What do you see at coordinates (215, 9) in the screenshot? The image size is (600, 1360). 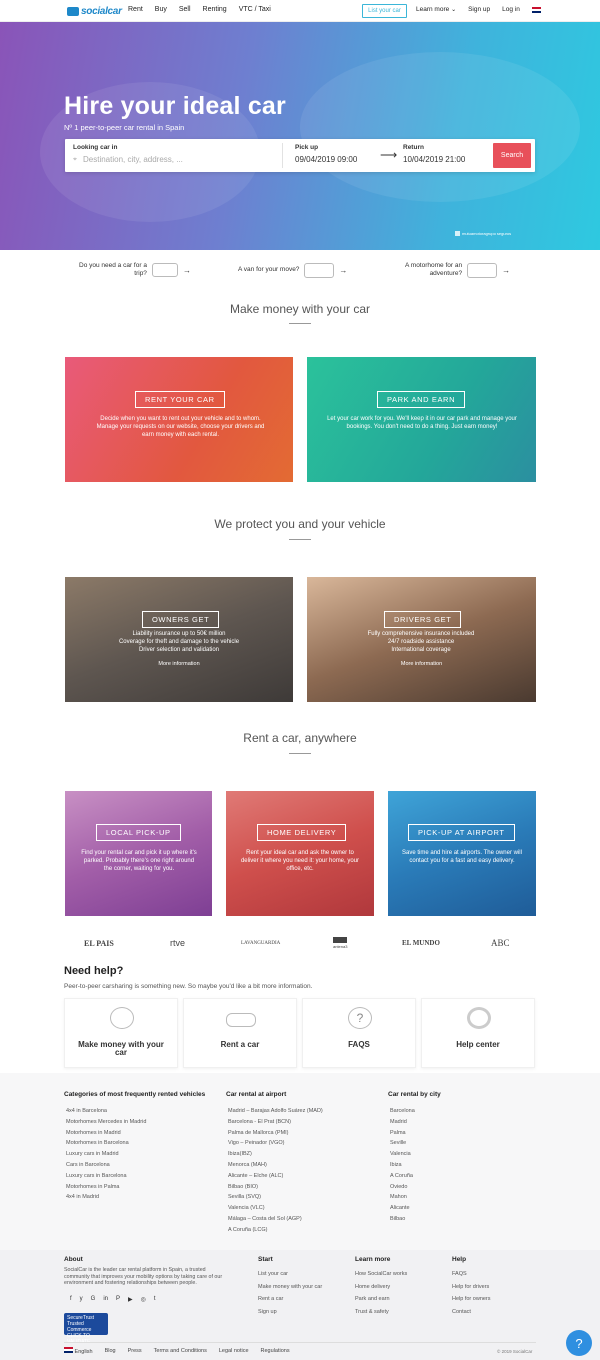 I see `nav-link-renting: Renting` at bounding box center [215, 9].